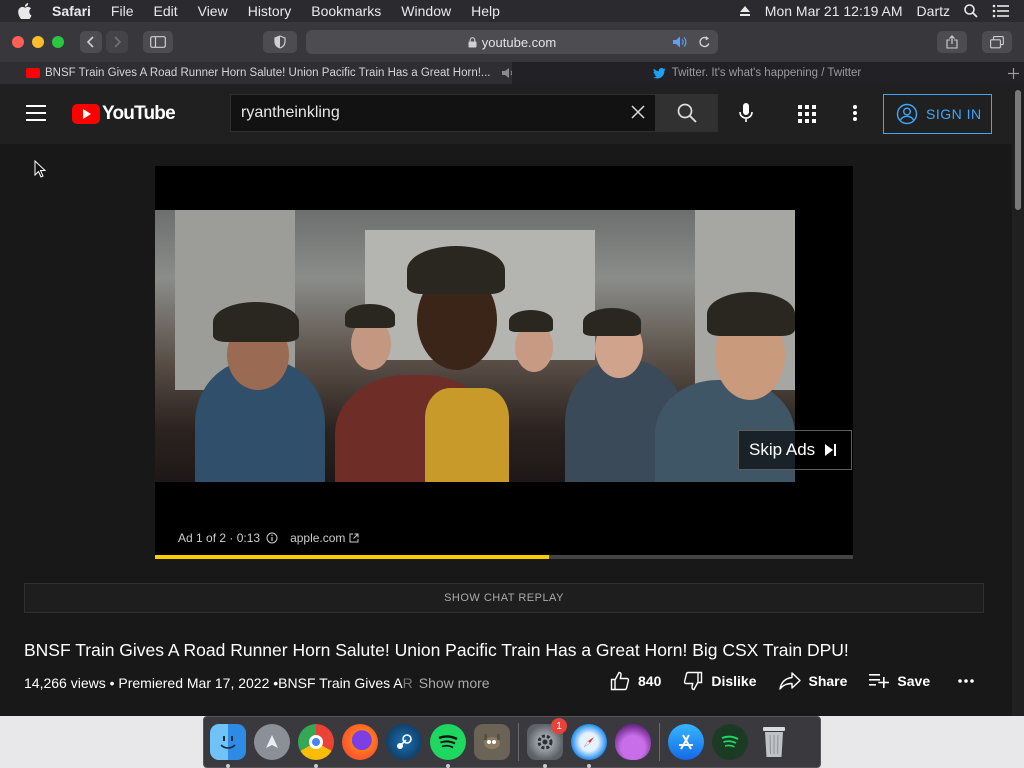 This screenshot has width=1024, height=768. I want to click on address-url: youtube.com, so click(519, 42).